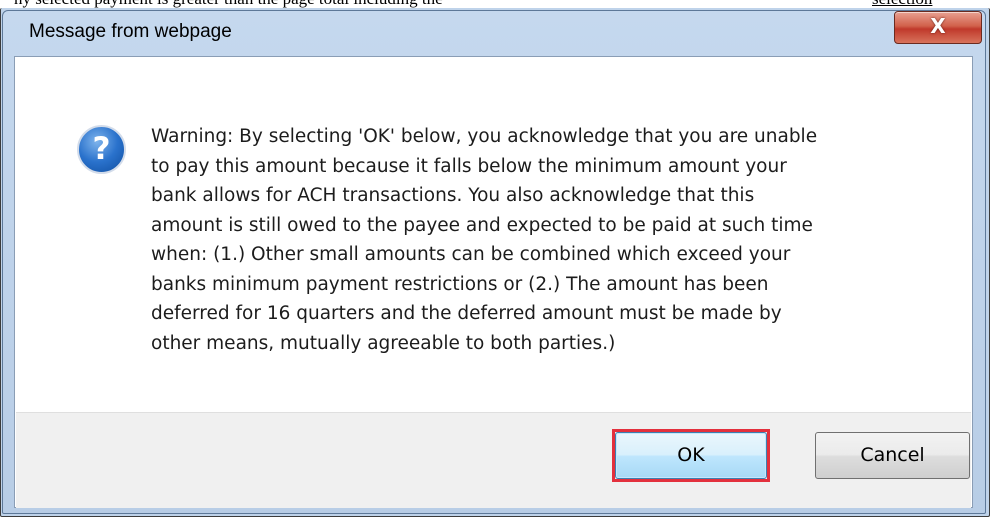 This screenshot has height=520, width=990. I want to click on cancel-button: Cancel, so click(892, 455).